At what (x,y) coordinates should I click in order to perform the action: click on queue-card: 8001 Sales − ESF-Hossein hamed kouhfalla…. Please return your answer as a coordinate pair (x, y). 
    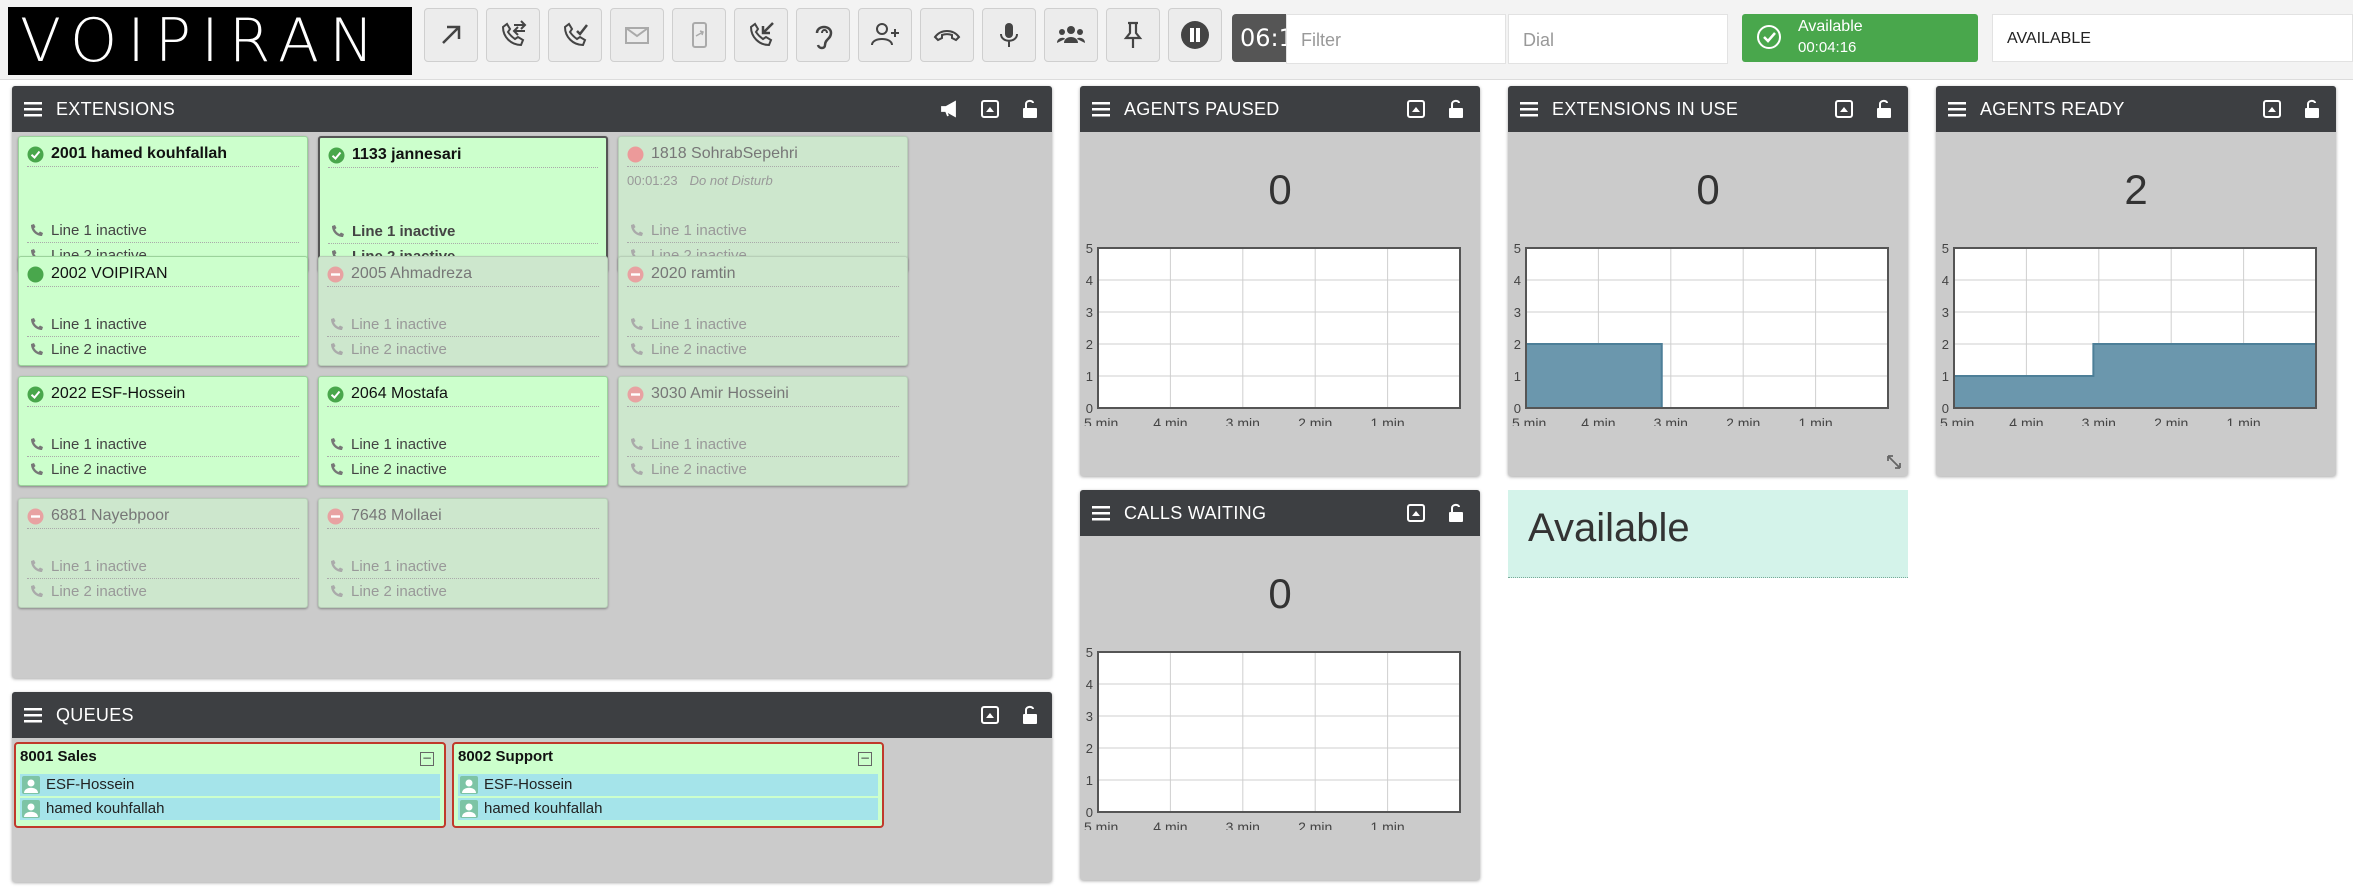
    Looking at the image, I should click on (230, 785).